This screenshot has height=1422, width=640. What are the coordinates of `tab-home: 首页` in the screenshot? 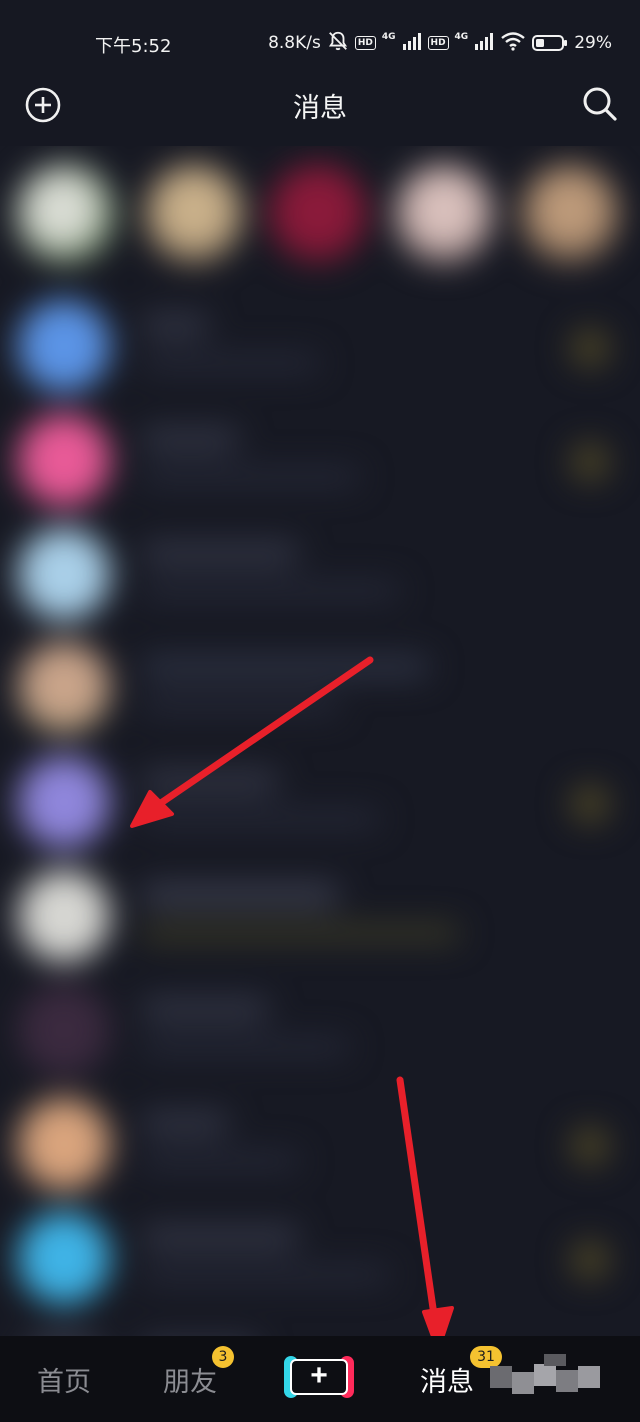 It's located at (64, 1379).